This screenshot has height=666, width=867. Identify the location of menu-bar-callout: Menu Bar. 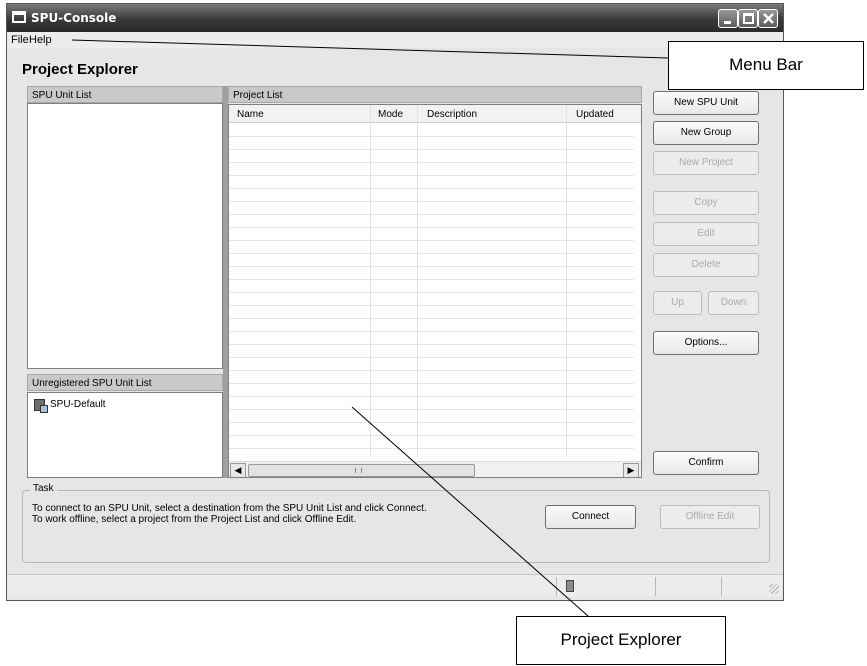
(766, 65).